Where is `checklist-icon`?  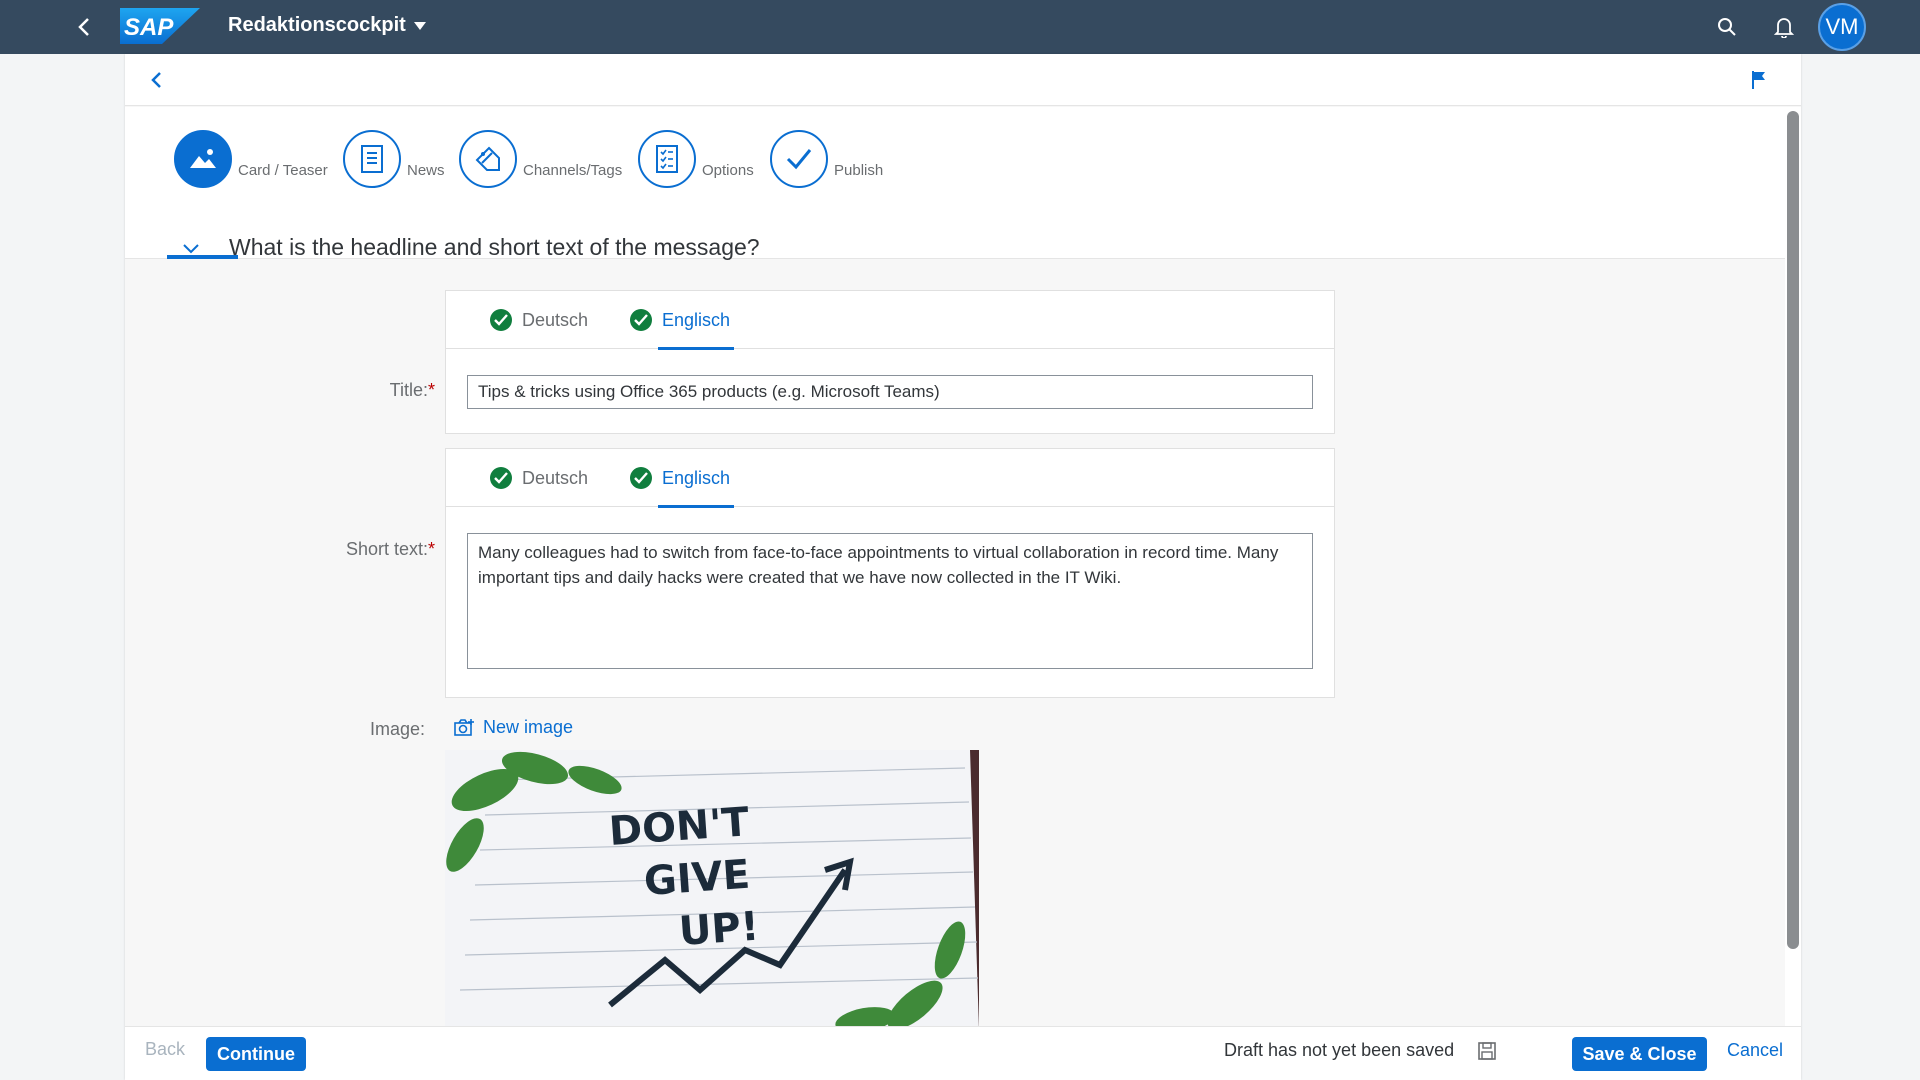 checklist-icon is located at coordinates (667, 159).